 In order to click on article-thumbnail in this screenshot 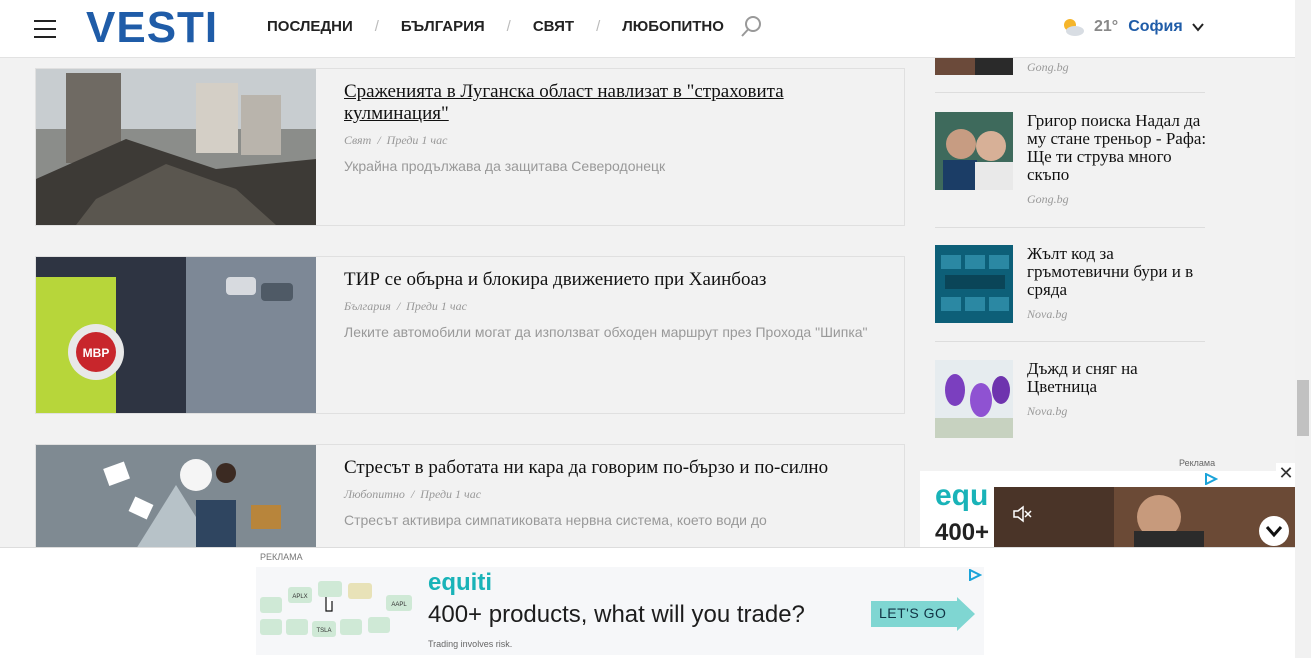, I will do `click(176, 147)`.